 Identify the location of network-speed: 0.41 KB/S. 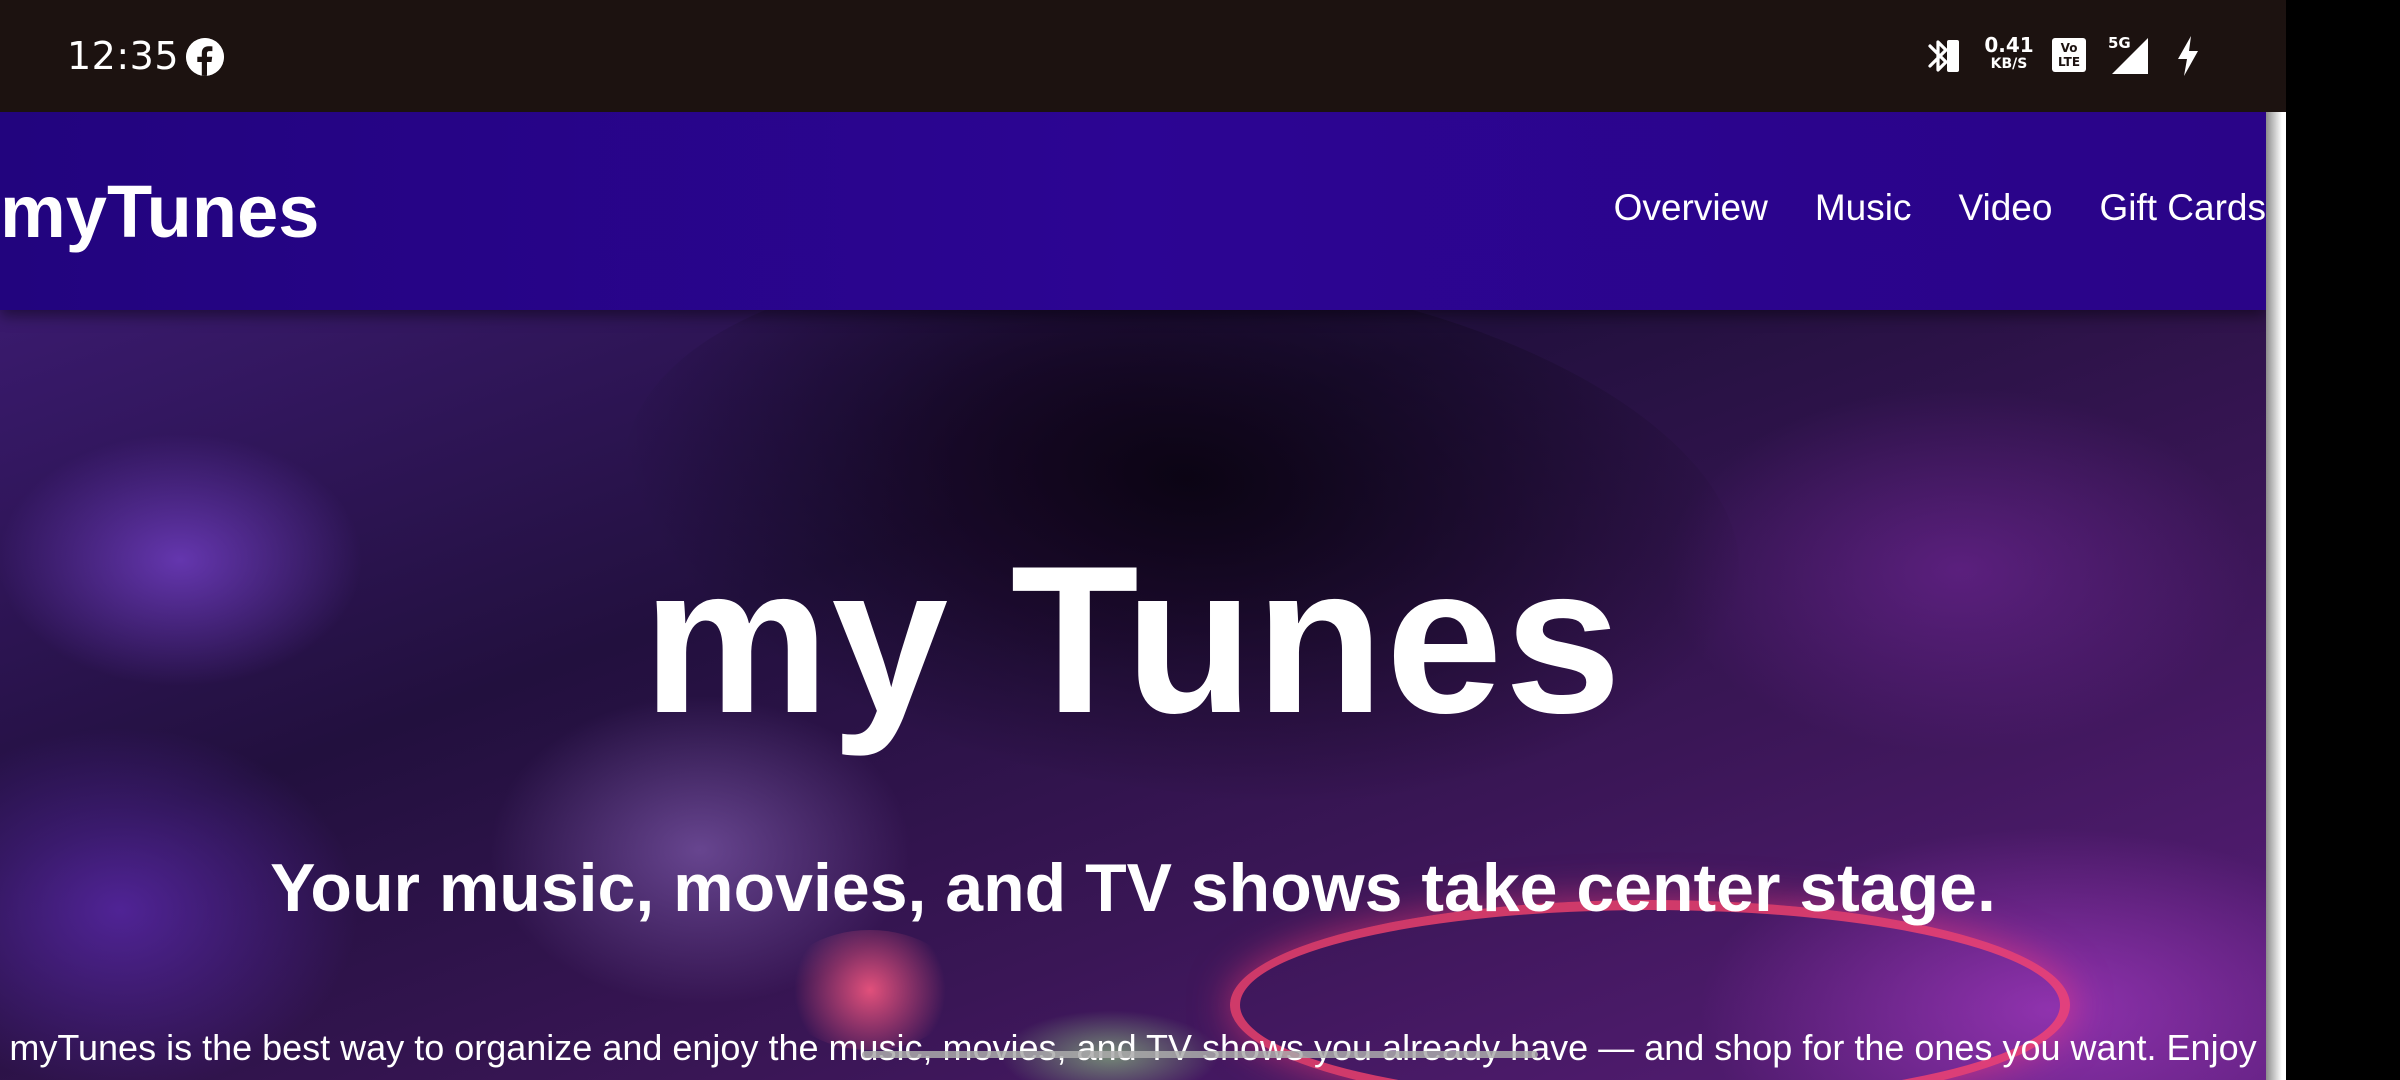
(2009, 53).